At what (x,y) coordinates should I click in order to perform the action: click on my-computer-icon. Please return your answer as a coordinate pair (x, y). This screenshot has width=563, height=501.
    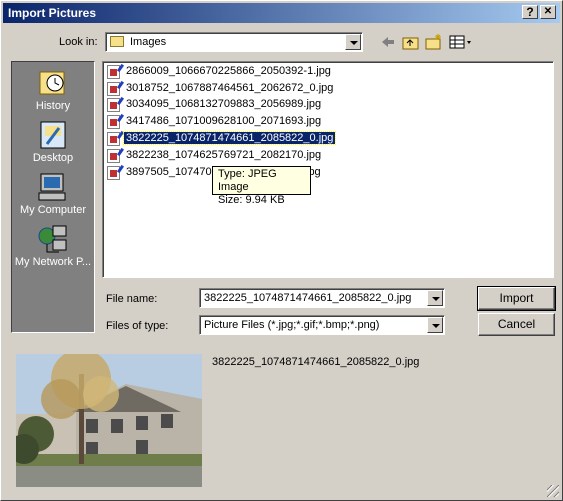
    Looking at the image, I should click on (53, 187).